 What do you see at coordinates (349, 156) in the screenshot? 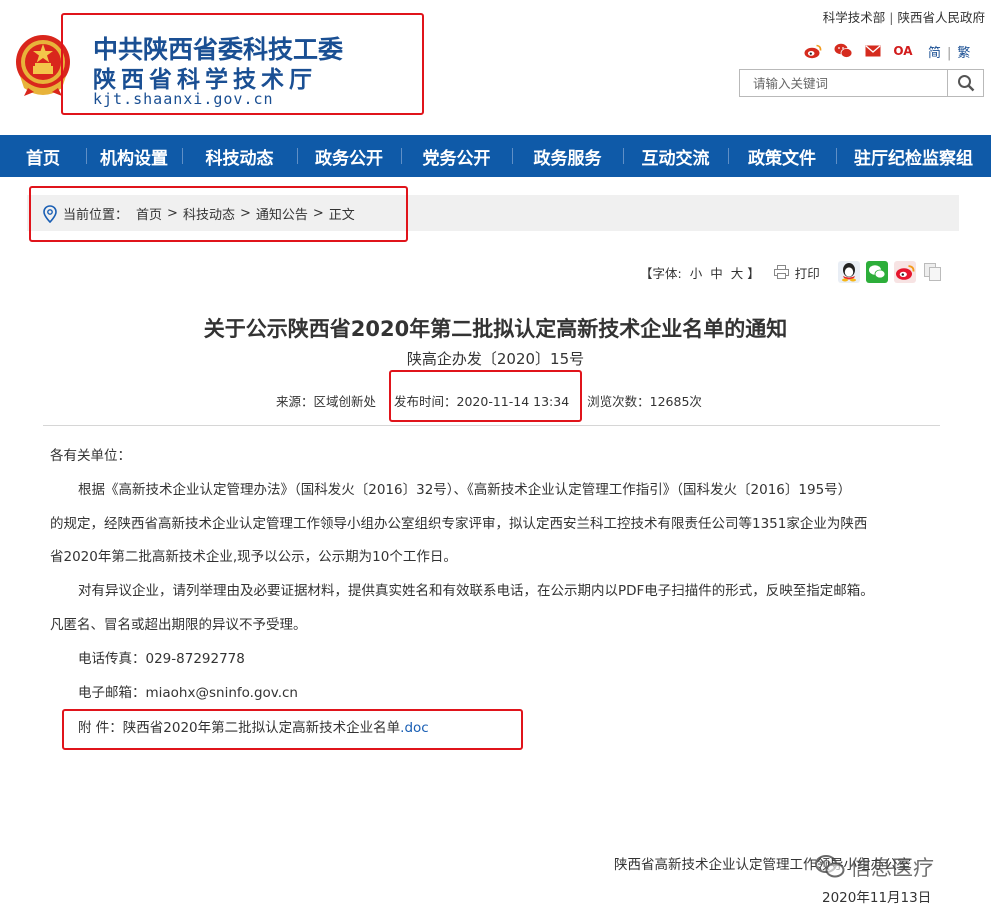
I see `nav-item-gov-affairs: 政务公开` at bounding box center [349, 156].